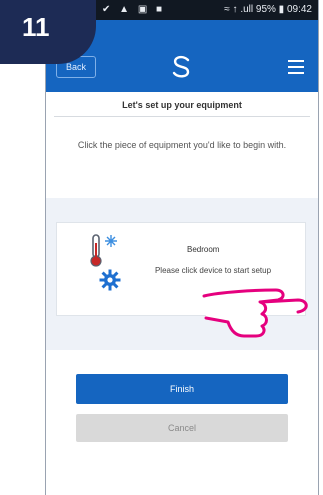 The height and width of the screenshot is (495, 323). I want to click on cancel-button: Cancel, so click(182, 428).